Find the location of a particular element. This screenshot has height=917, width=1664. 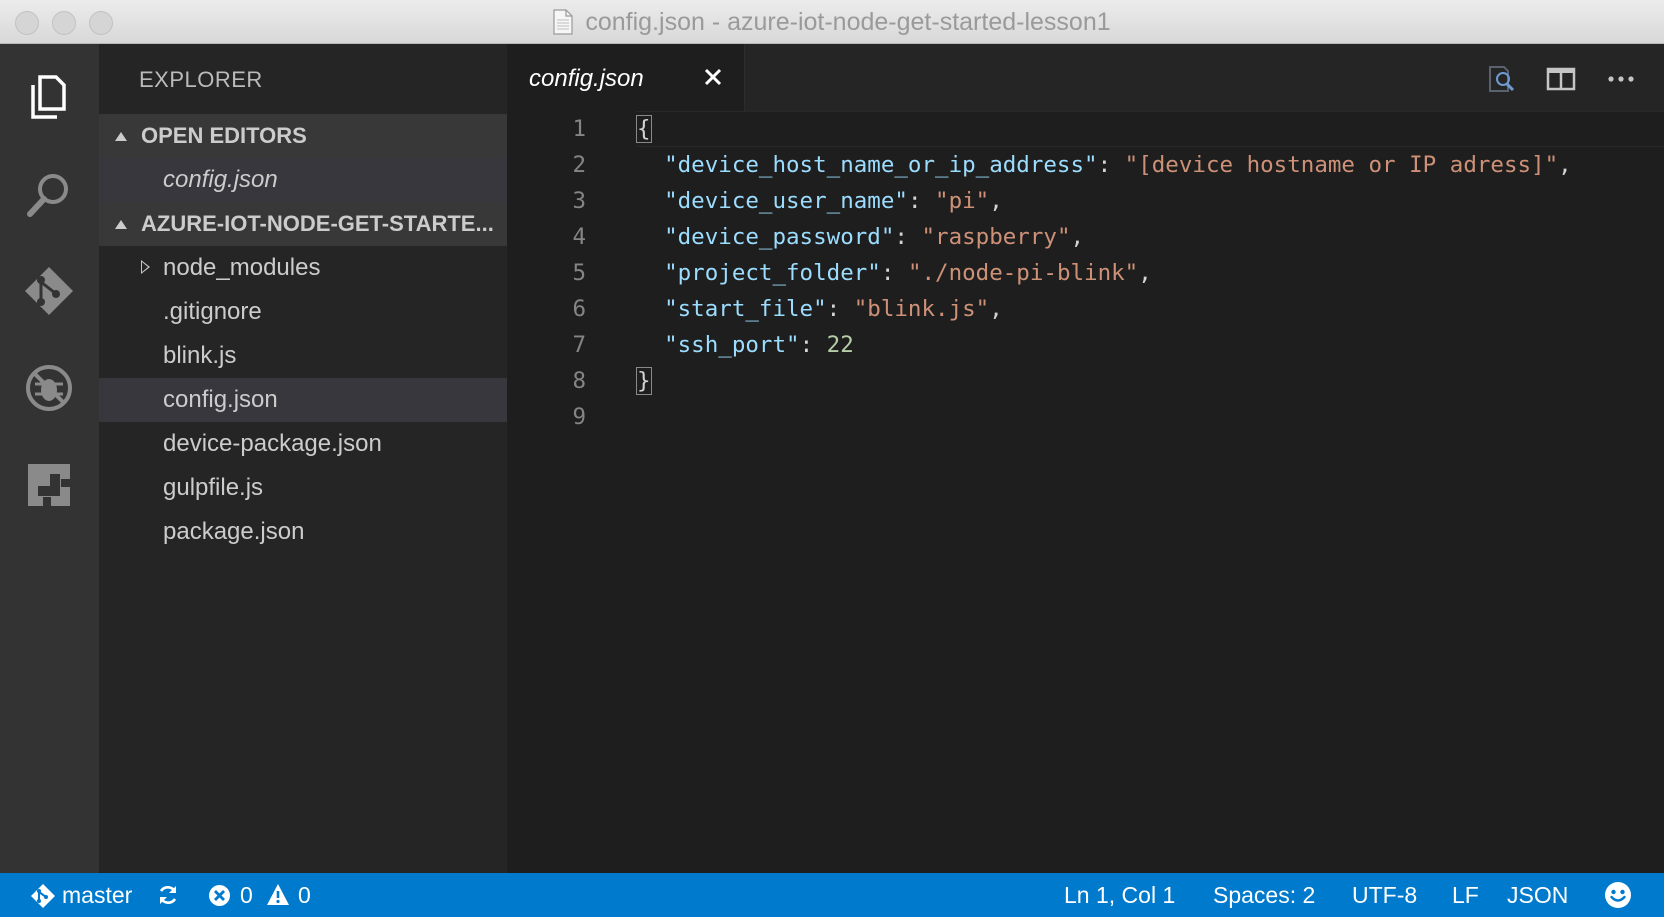

json-punctuation: { is located at coordinates (644, 129).